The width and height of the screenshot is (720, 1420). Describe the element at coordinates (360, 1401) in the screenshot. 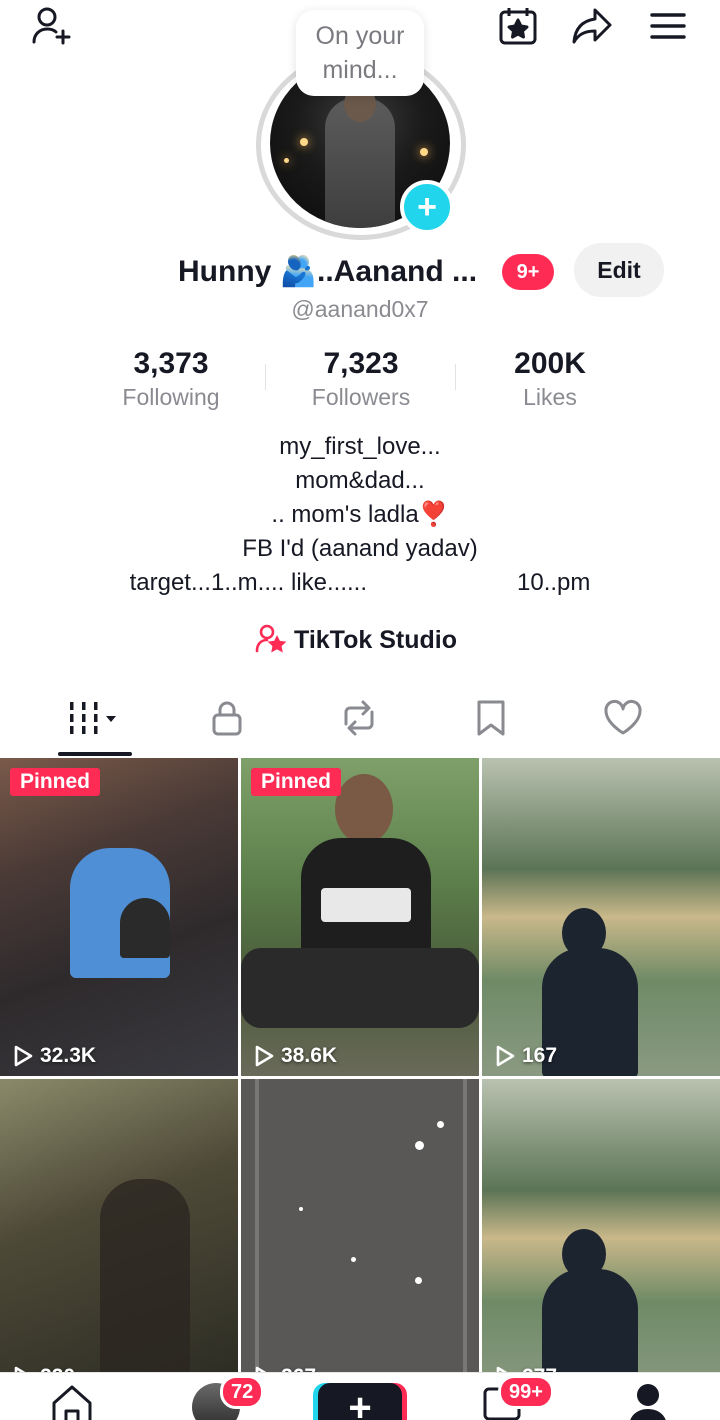

I see `create-button: +` at that location.